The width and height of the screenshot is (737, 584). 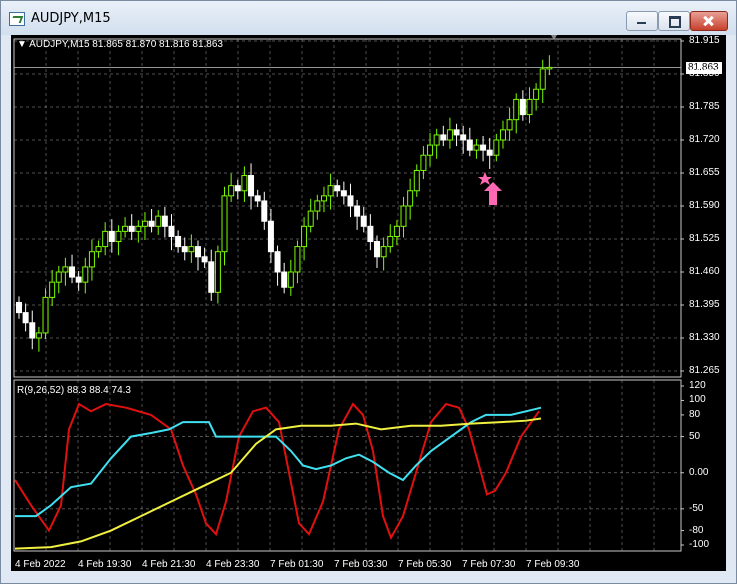 What do you see at coordinates (126, 44) in the screenshot?
I see `symbol-ohlc: AUDJPY,M15 81.865 81.870 81.816 81.863` at bounding box center [126, 44].